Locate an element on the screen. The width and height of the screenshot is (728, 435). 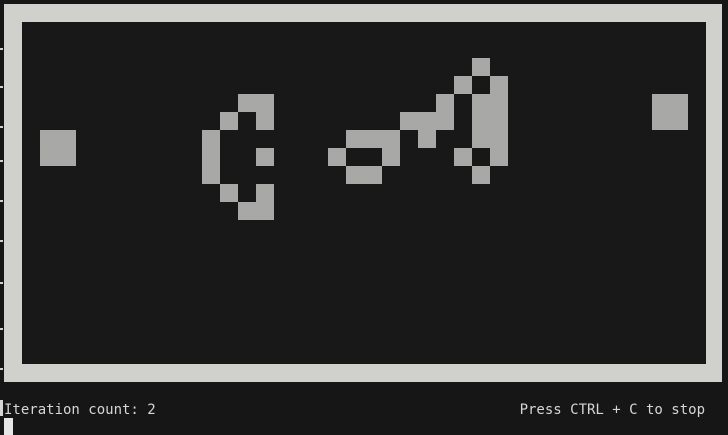
iteration-count-label: Iteration count: is located at coordinates (71, 410).